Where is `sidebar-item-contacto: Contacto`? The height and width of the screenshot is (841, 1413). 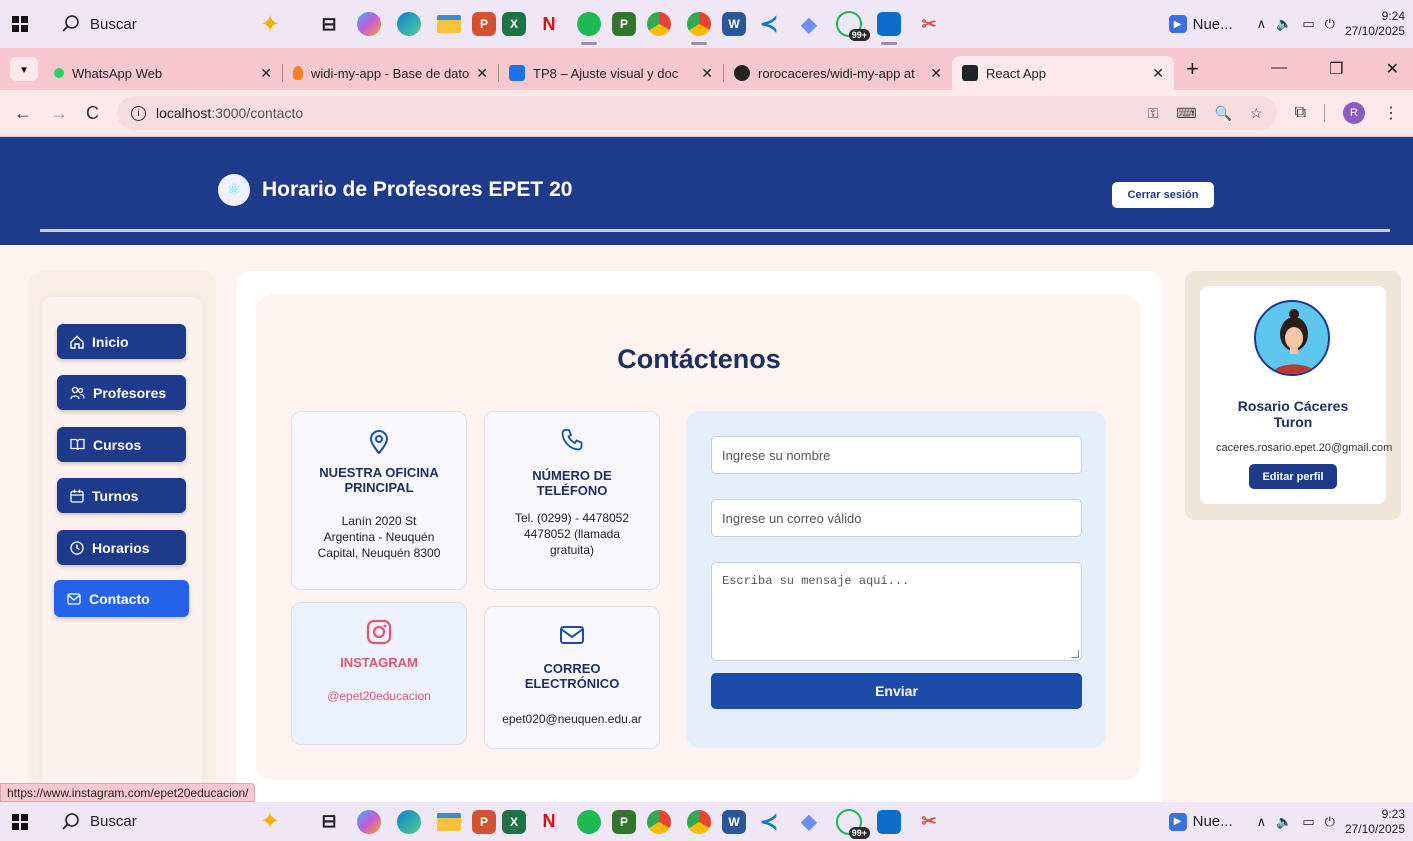 sidebar-item-contacto: Contacto is located at coordinates (121, 598).